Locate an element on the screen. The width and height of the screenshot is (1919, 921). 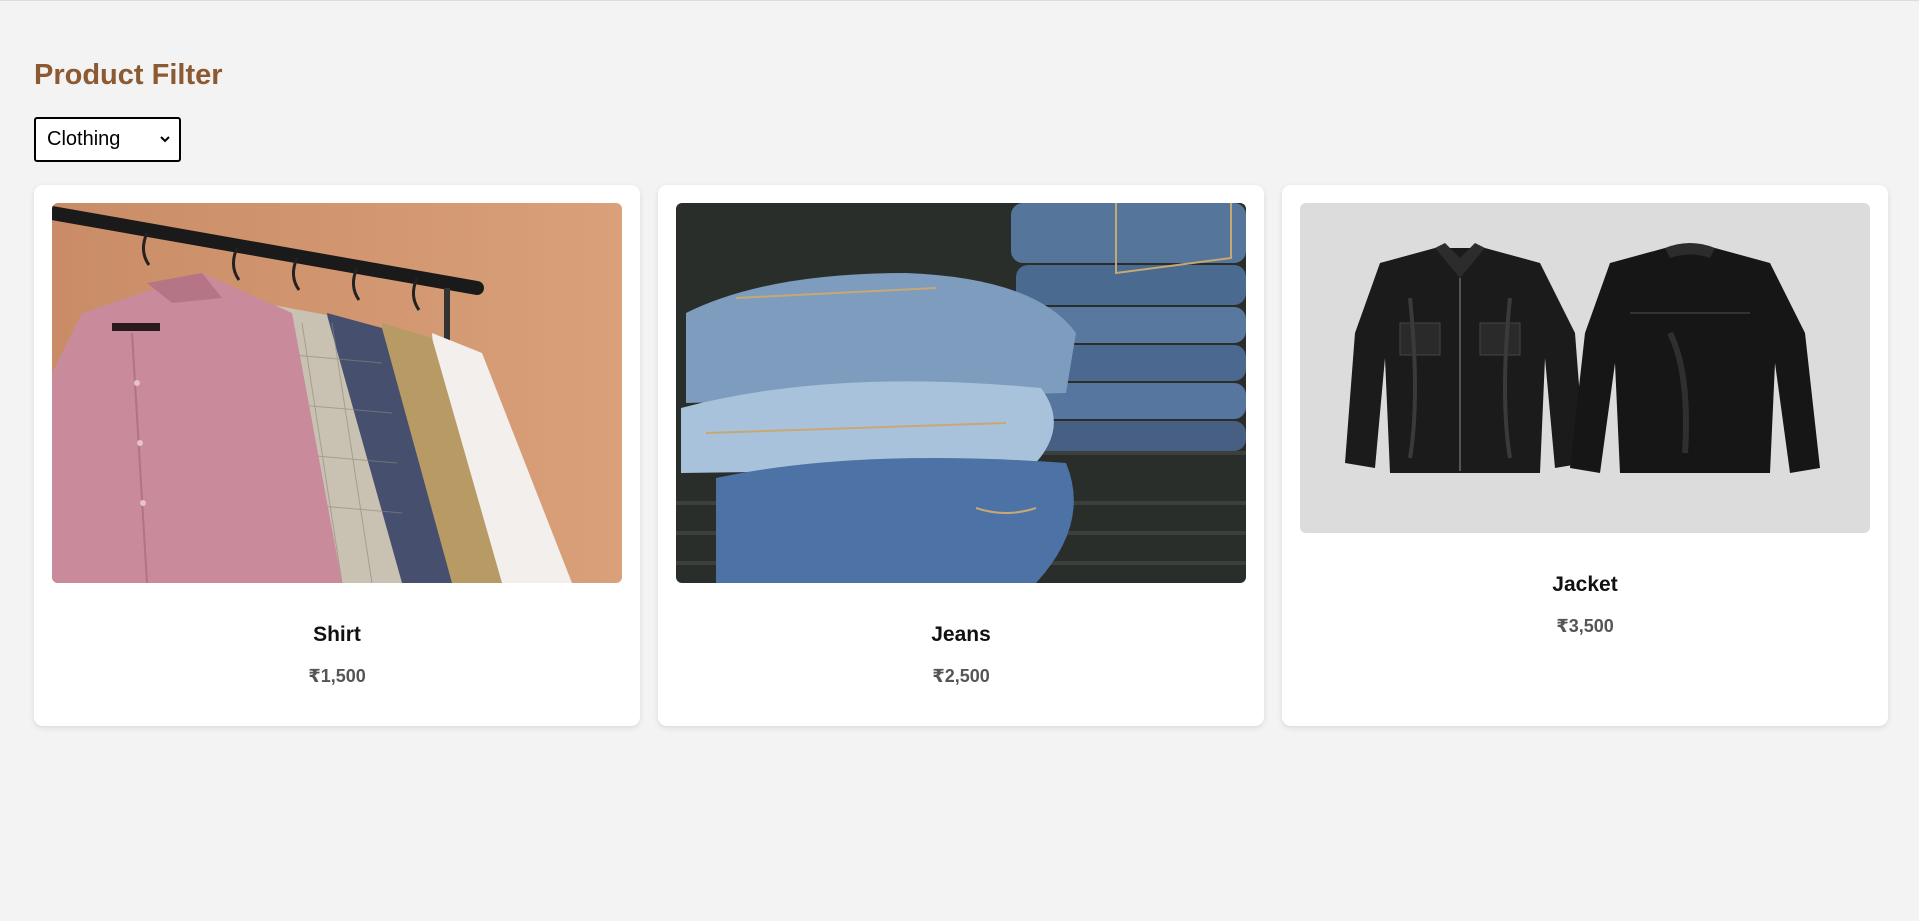
product-price: ₹1,500 is located at coordinates (337, 676).